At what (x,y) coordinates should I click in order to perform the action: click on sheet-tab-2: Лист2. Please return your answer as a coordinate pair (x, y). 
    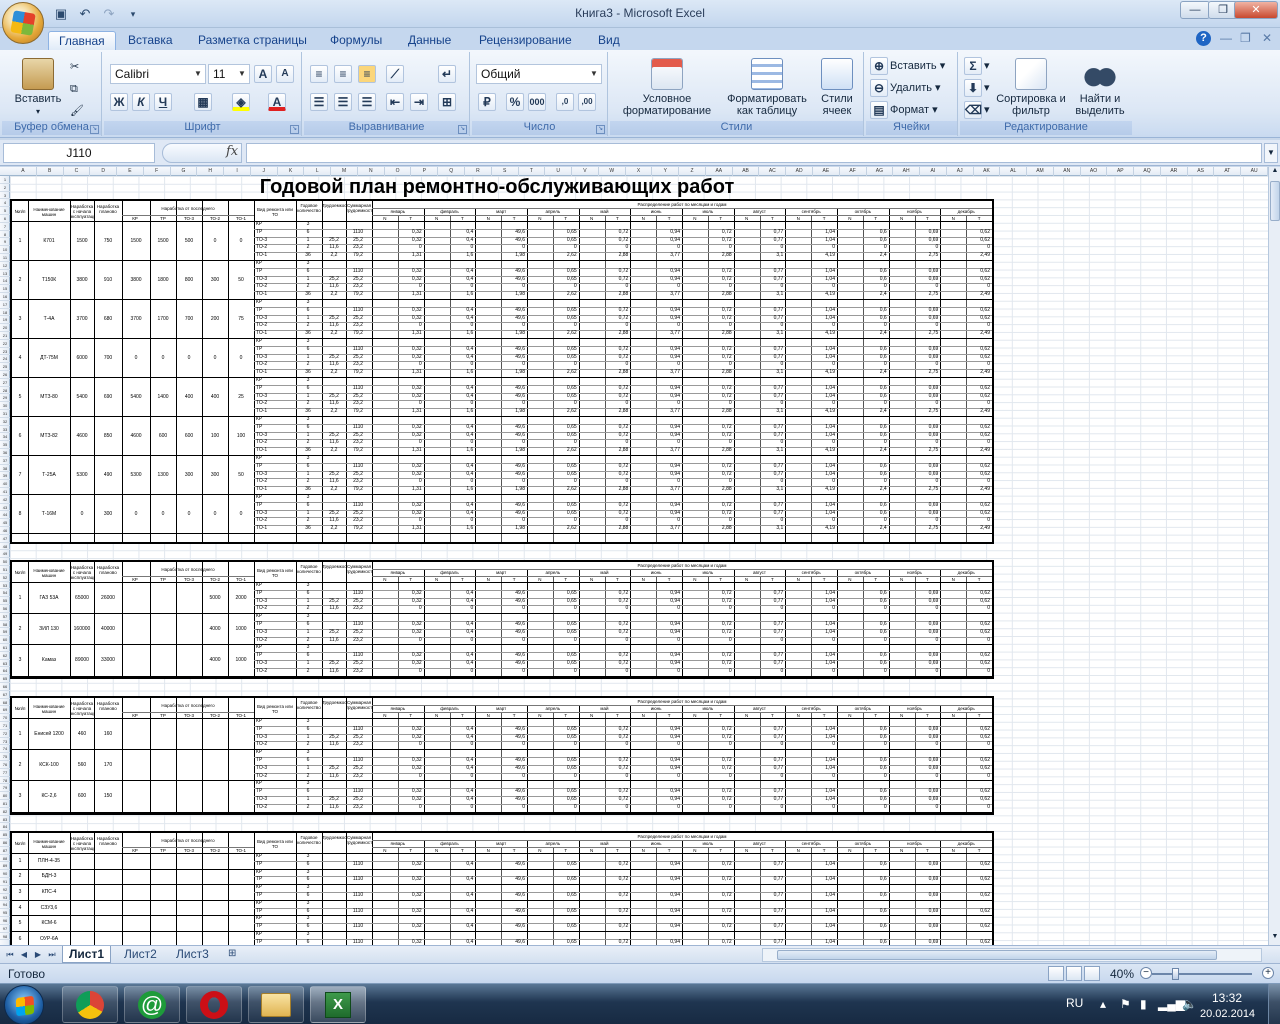
    Looking at the image, I should click on (140, 954).